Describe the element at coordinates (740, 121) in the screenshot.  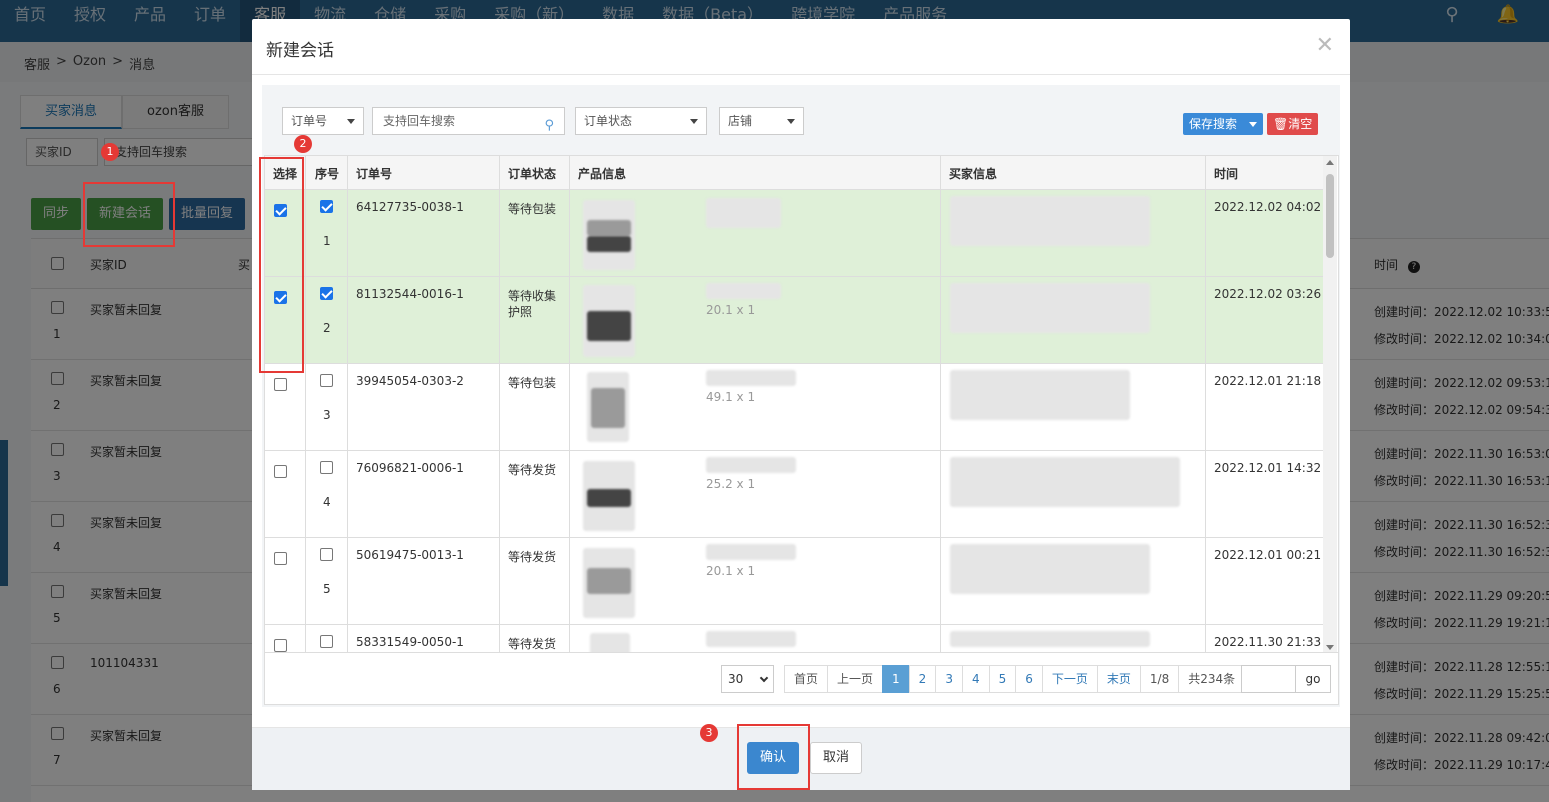
I see `shop-select-label: 店铺` at that location.